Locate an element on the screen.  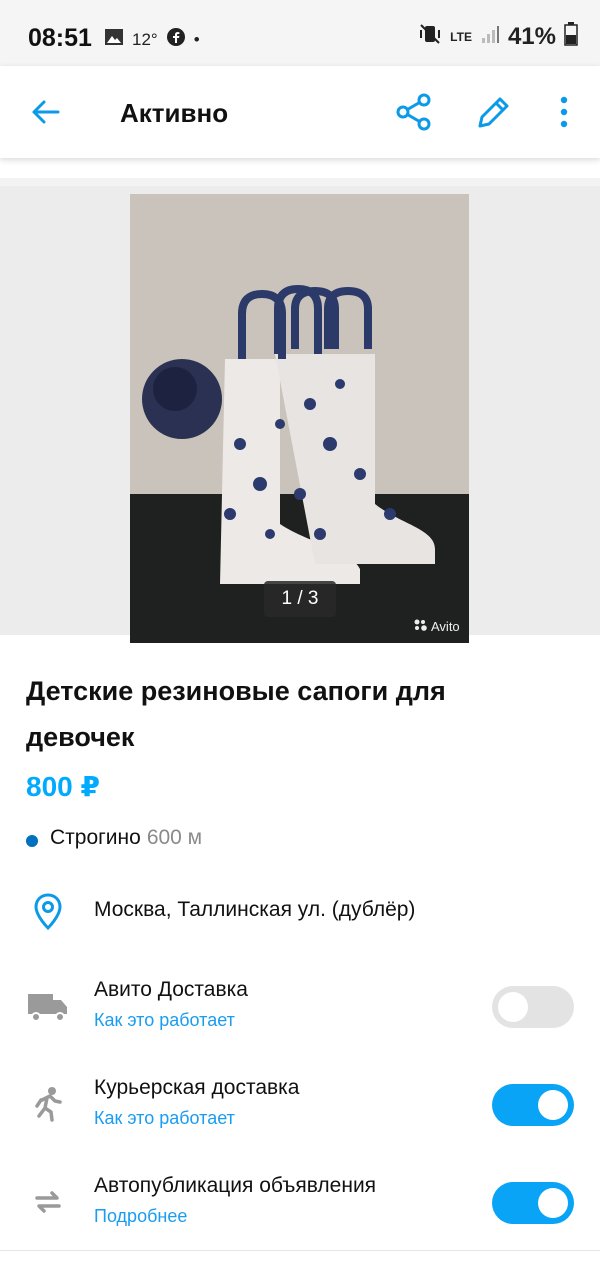
share-icon is located at coordinates (413, 112).